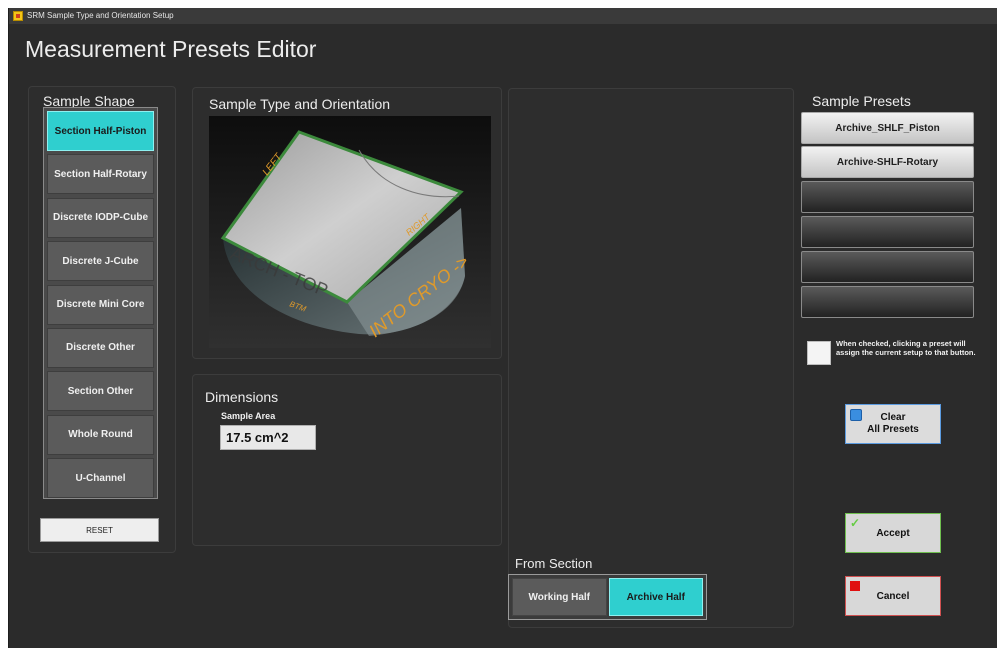  I want to click on preset-button-1: Archive_SHLF_Piston, so click(887, 128).